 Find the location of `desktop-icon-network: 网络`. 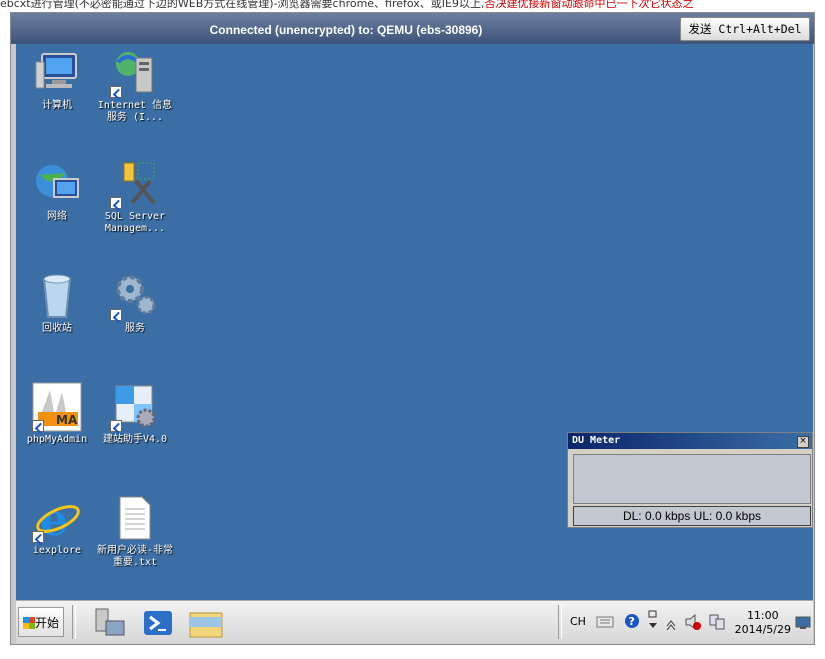

desktop-icon-network: 网络 is located at coordinates (57, 191).